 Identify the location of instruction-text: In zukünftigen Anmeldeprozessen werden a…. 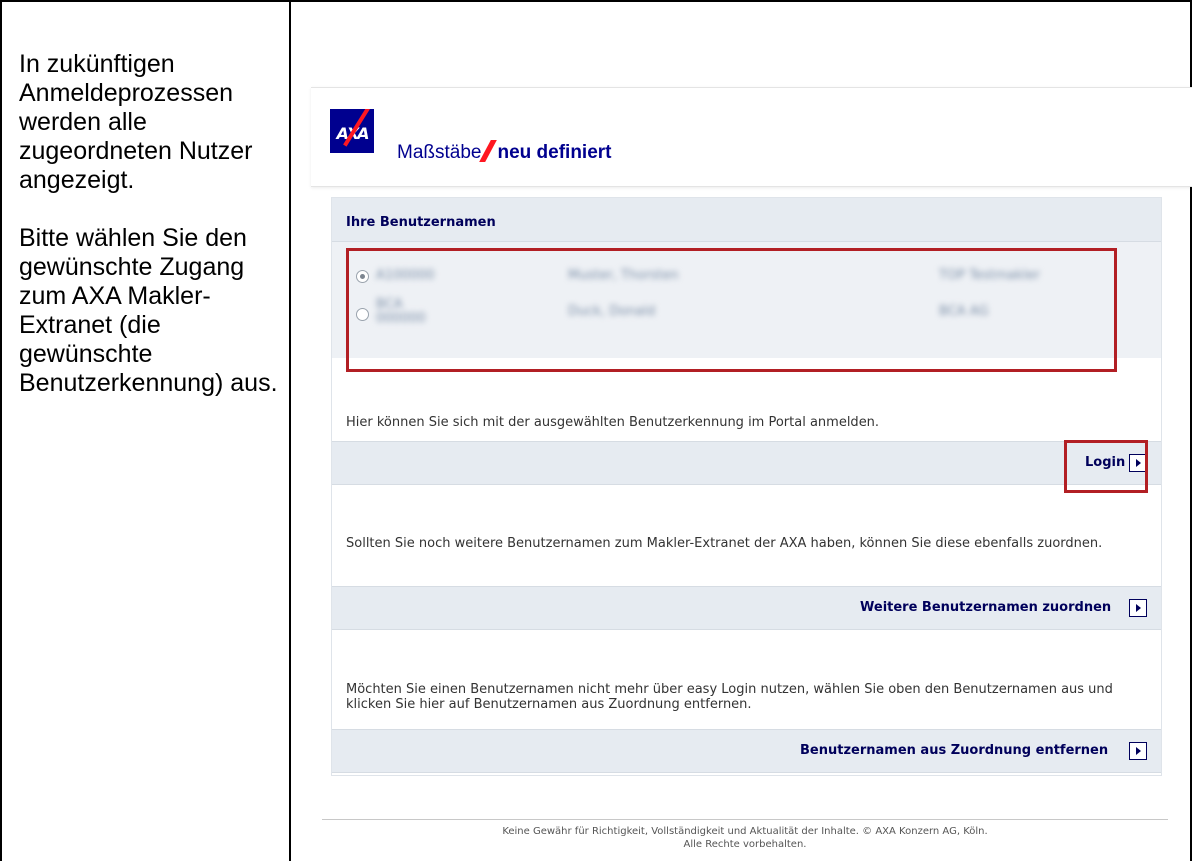
(151, 238).